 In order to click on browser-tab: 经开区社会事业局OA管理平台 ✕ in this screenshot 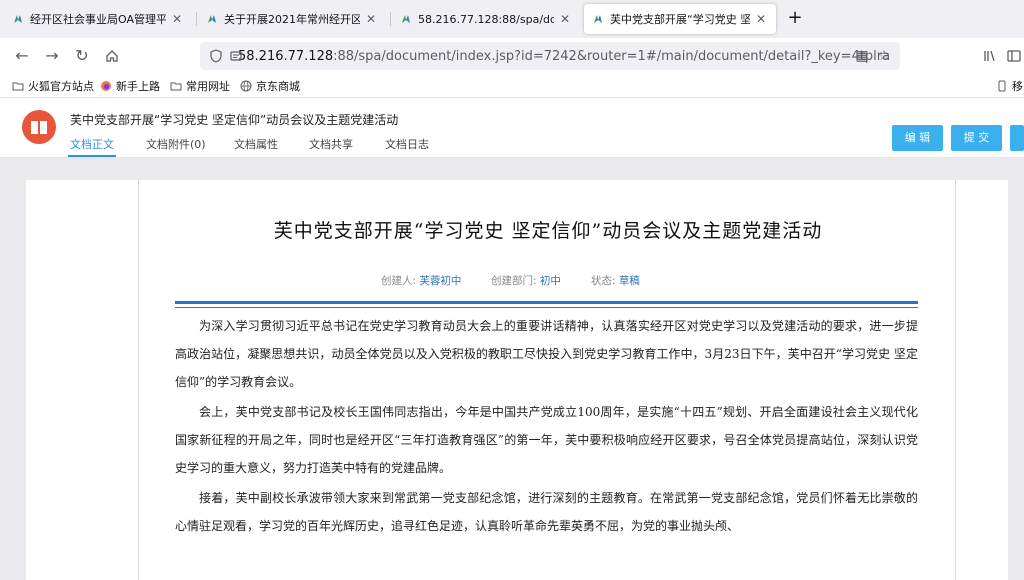, I will do `click(98, 19)`.